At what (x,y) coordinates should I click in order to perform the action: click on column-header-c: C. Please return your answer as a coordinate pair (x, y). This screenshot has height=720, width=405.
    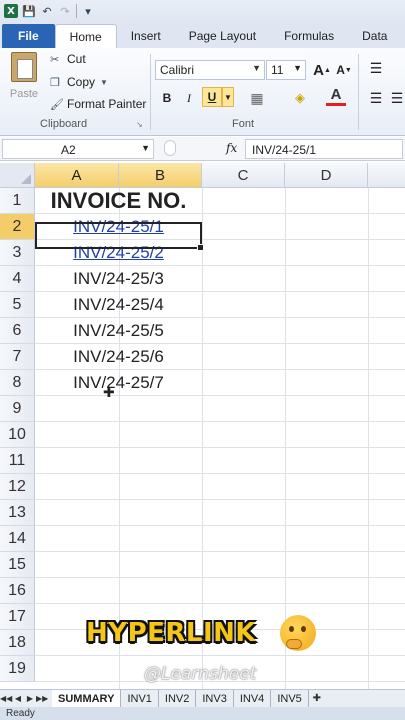
    Looking at the image, I should click on (243, 175).